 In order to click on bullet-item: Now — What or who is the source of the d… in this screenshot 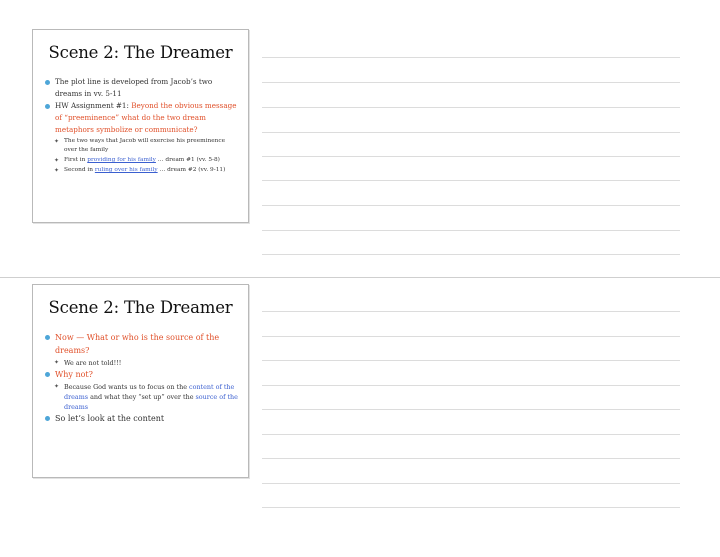, I will do `click(140, 344)`.